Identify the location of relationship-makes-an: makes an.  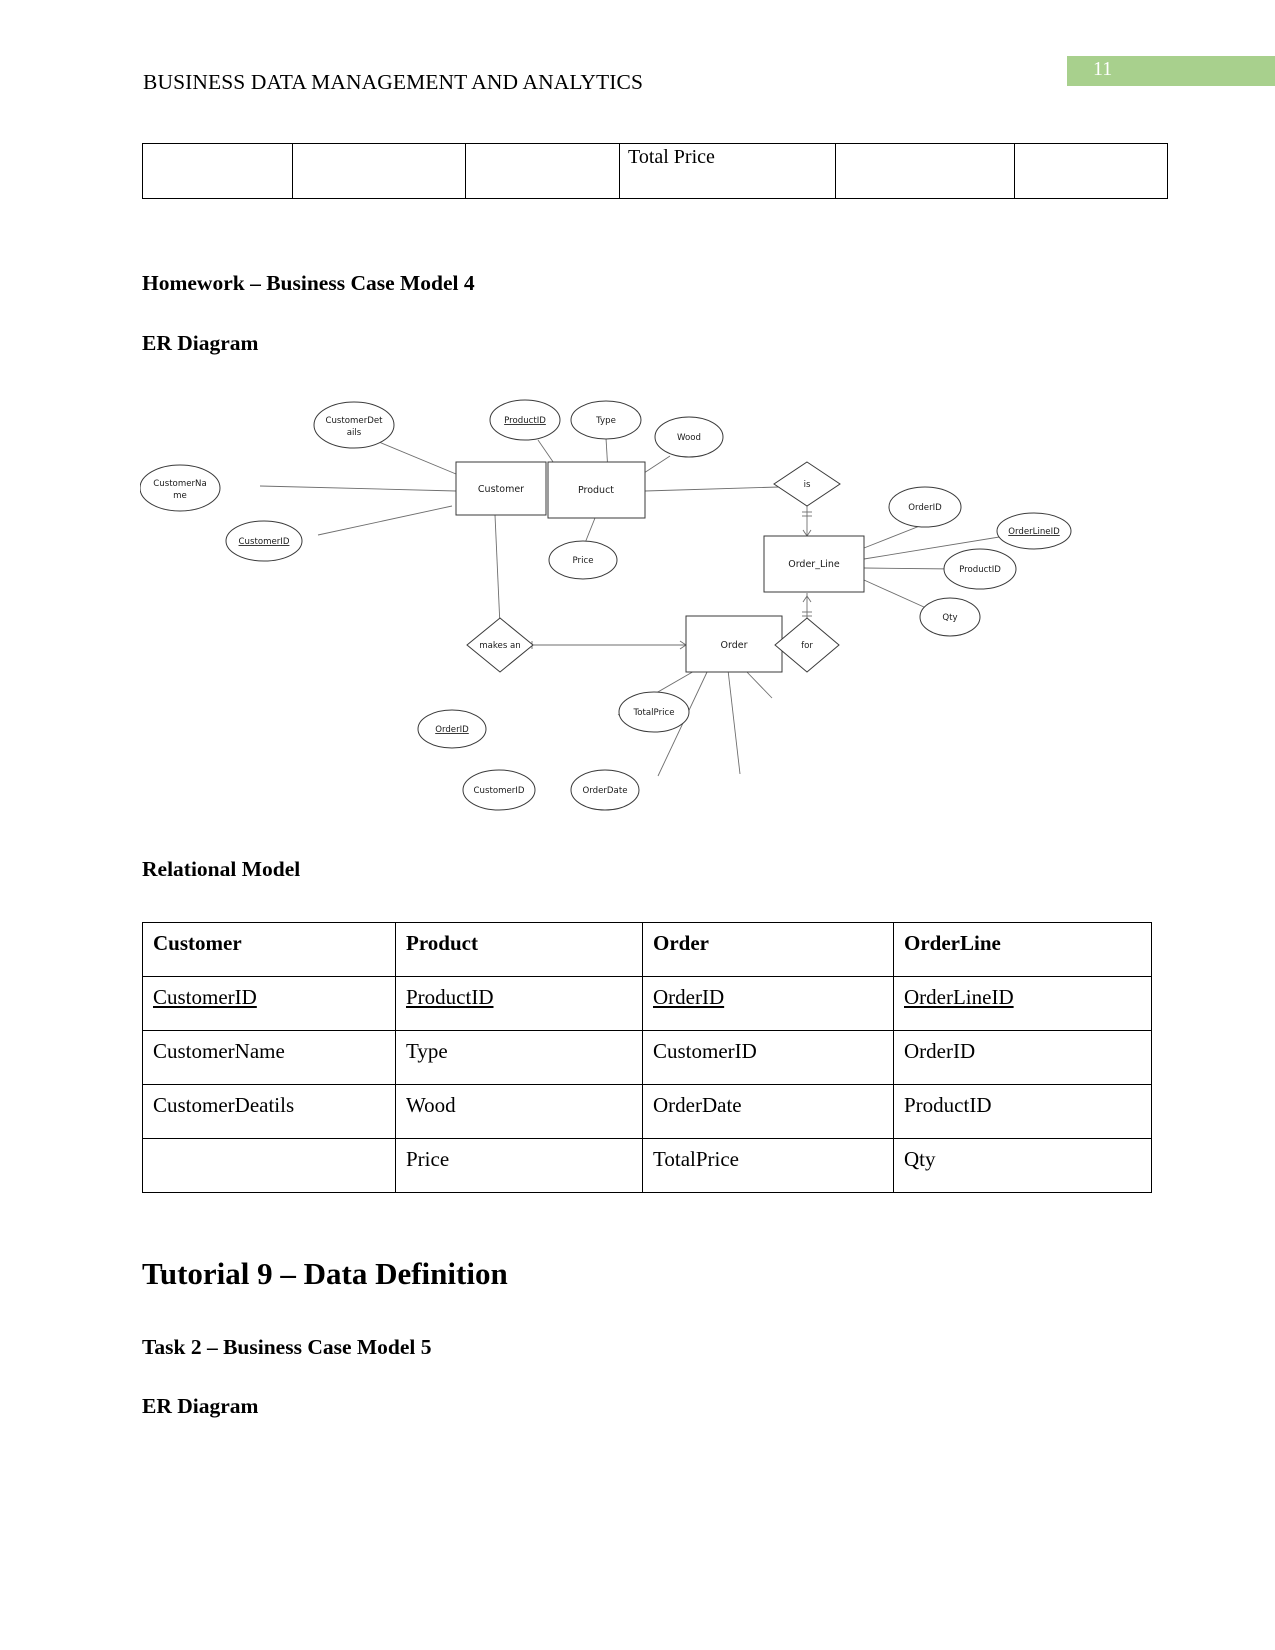
(500, 645).